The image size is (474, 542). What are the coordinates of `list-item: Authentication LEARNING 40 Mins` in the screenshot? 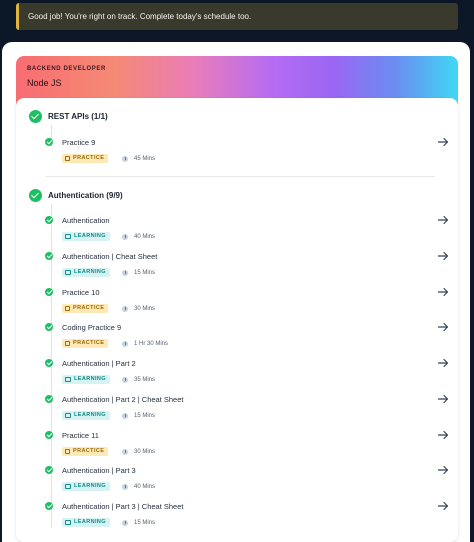 It's located at (247, 232).